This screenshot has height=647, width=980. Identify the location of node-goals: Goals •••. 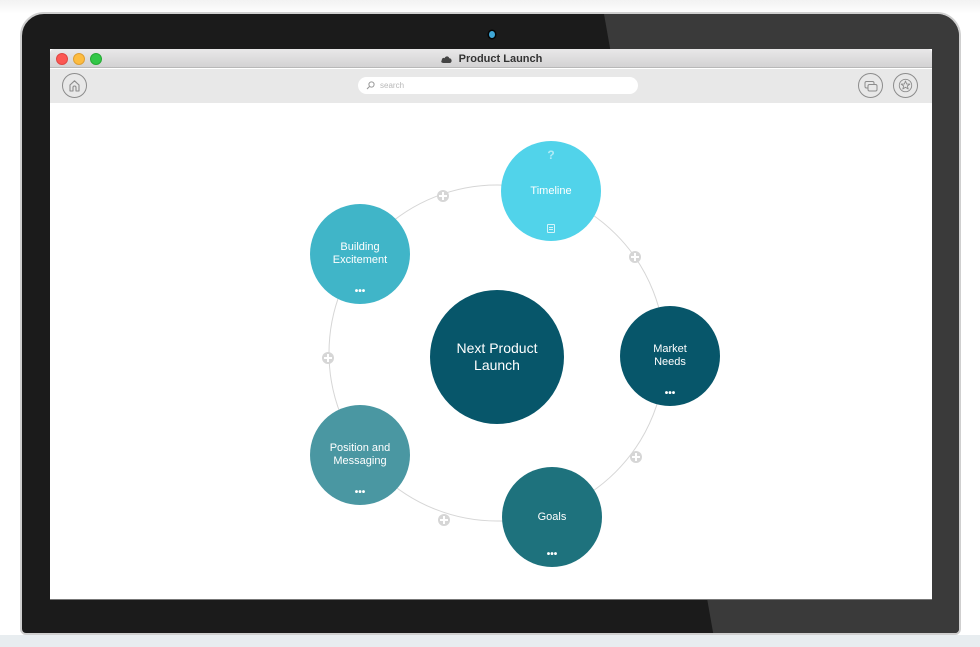
(552, 517).